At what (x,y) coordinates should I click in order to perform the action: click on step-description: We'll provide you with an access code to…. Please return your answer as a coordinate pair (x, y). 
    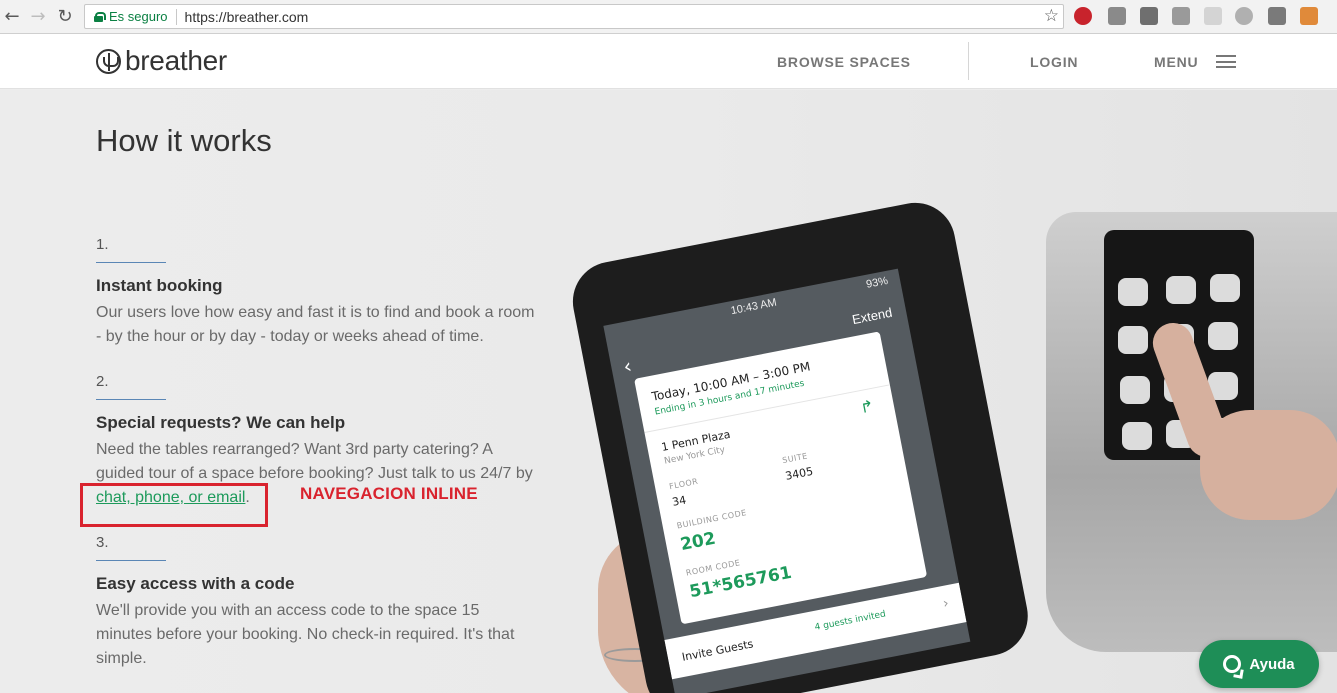
    Looking at the image, I should click on (305, 634).